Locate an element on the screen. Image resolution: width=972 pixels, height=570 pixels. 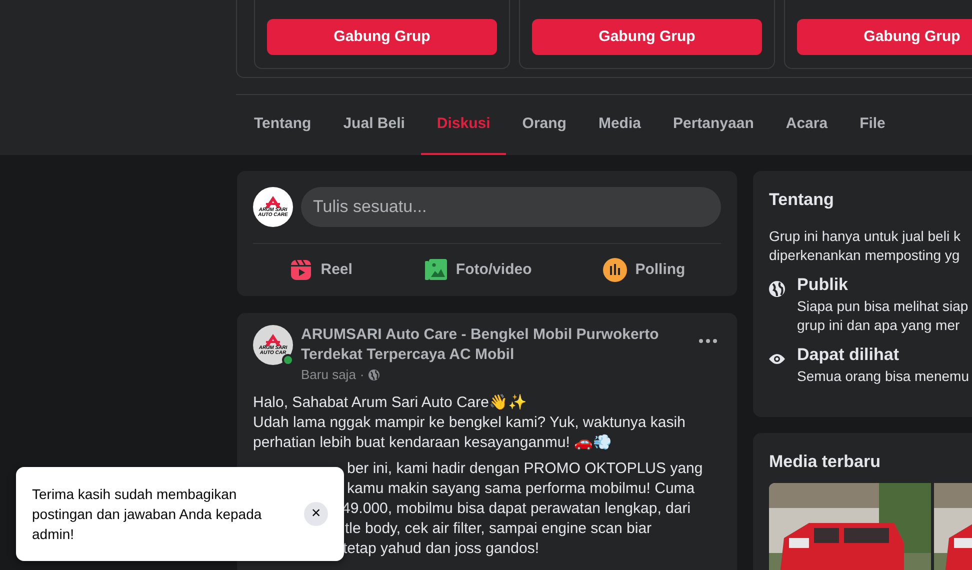
post-text: Halo, Sahabat Arum Sari Auto Care👋✨ Udah lama nggak mampir ke bengkel kami? Yuk, waktunya kasih perhatian lebih buat kendaraan kesayanganmu! 🚗💨 is located at coordinates (469, 422).